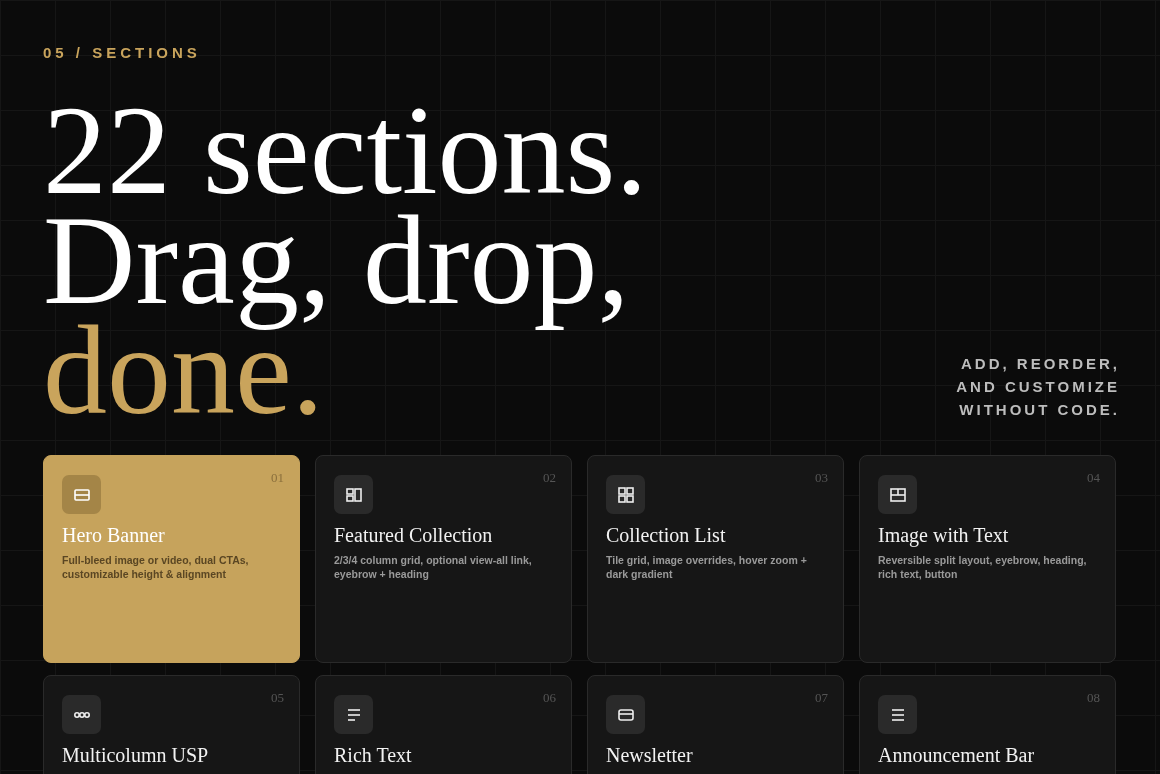 The height and width of the screenshot is (774, 1160). Describe the element at coordinates (136, 755) in the screenshot. I see `card-title: Multicolumn USP` at that location.